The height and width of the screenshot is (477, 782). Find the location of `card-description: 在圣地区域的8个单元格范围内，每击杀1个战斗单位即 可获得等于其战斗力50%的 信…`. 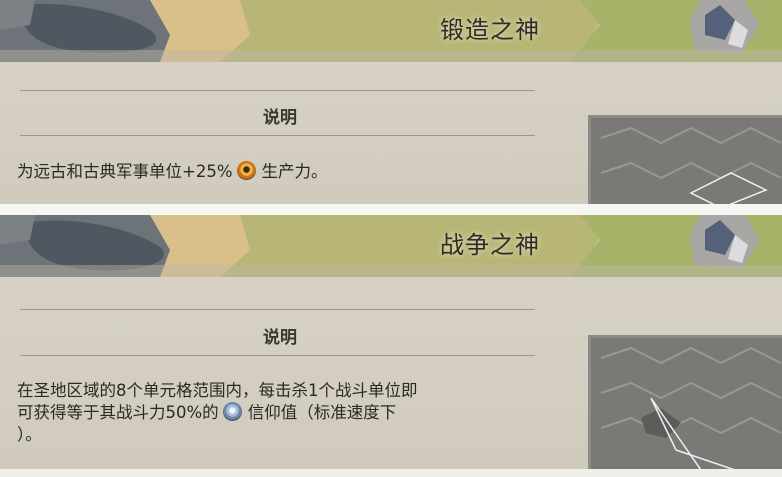

card-description: 在圣地区域的8个单元格范围内，每击杀1个战斗单位即 可获得等于其战斗力50%的 信… is located at coordinates (297, 413).